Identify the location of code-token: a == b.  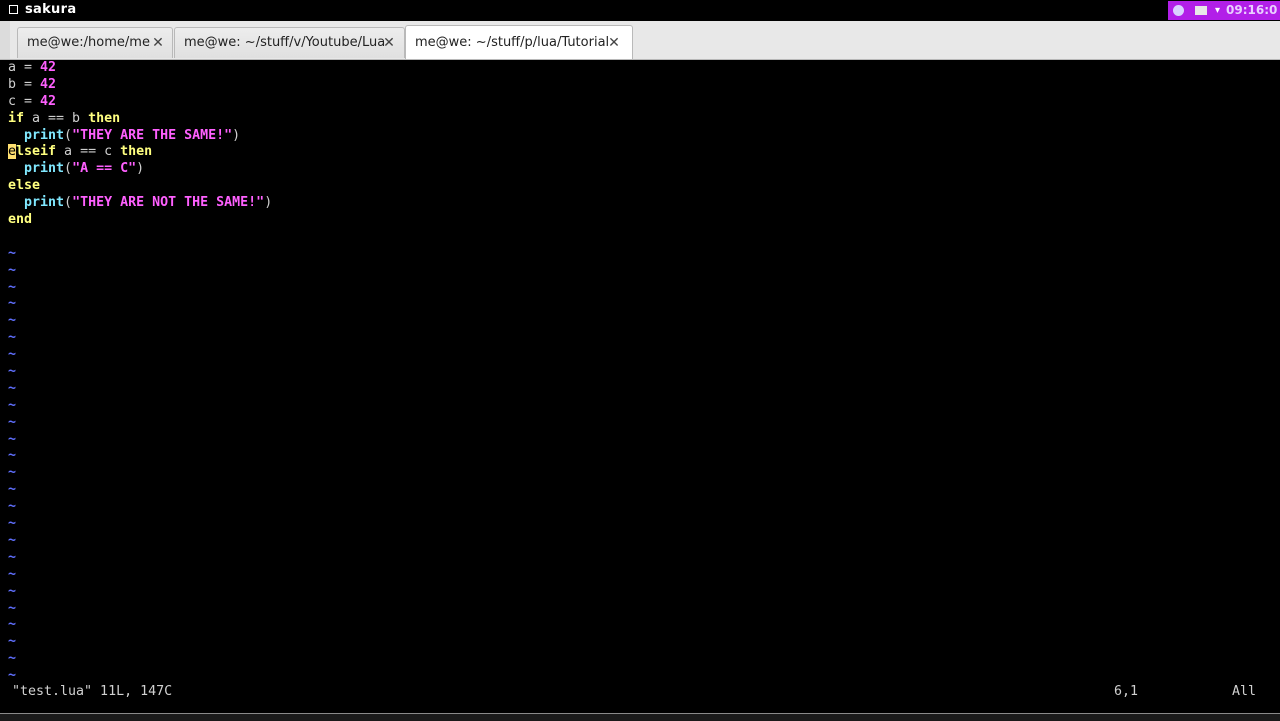
(56, 118).